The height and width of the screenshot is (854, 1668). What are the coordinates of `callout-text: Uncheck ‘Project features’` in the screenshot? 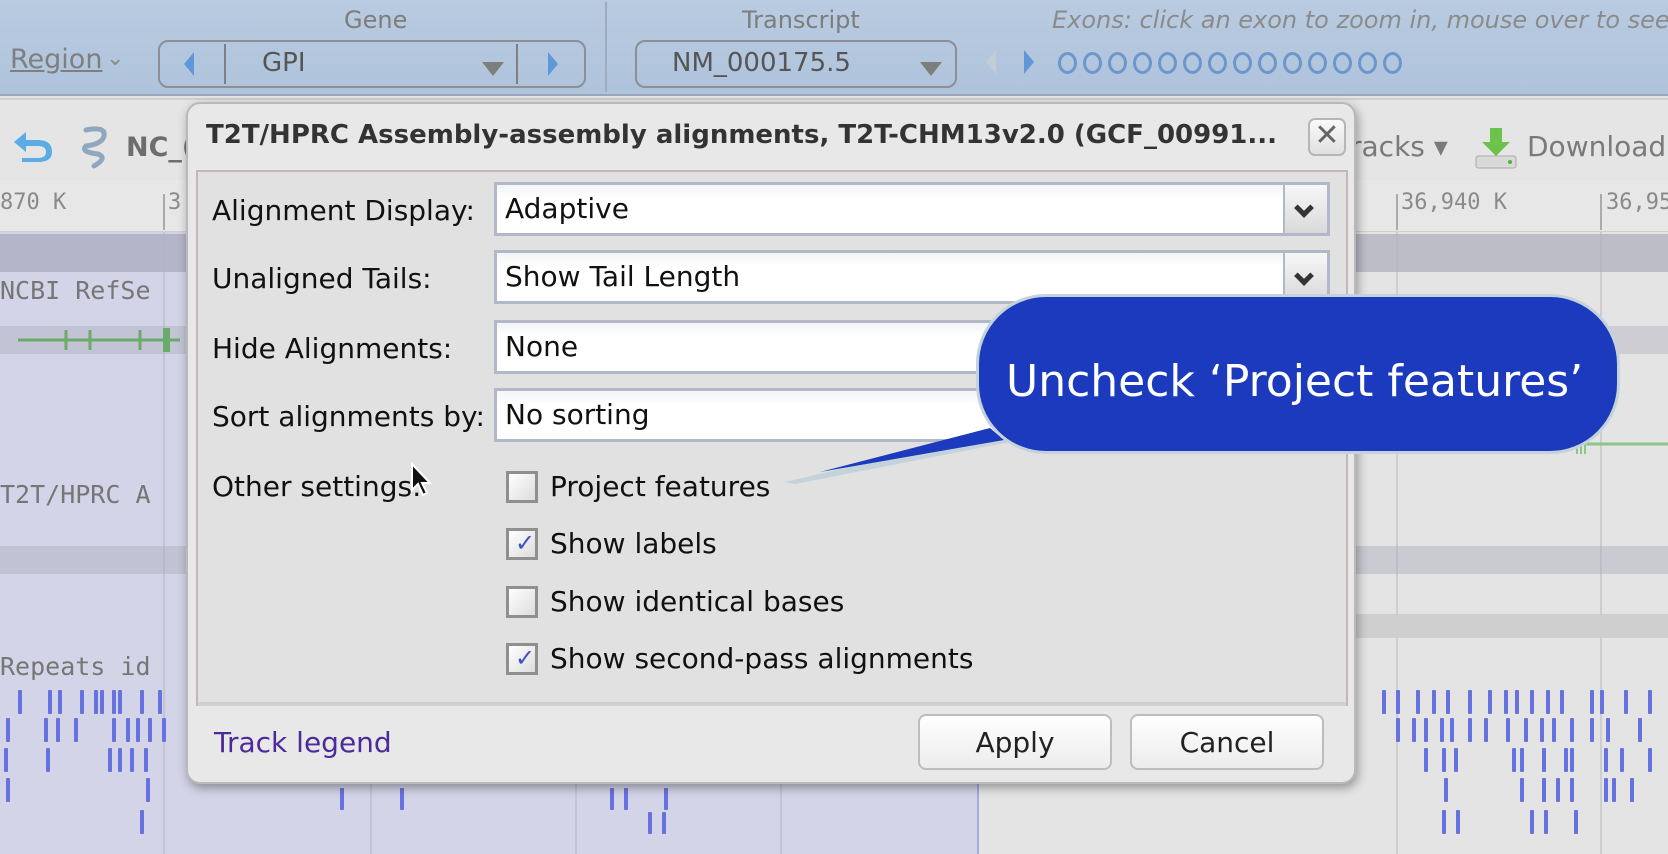 It's located at (1295, 381).